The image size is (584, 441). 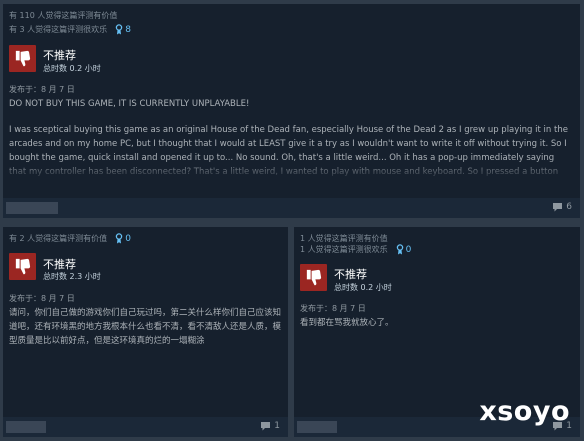 What do you see at coordinates (72, 276) in the screenshot?
I see `playtime-hours: 总时数 2.3 小时` at bounding box center [72, 276].